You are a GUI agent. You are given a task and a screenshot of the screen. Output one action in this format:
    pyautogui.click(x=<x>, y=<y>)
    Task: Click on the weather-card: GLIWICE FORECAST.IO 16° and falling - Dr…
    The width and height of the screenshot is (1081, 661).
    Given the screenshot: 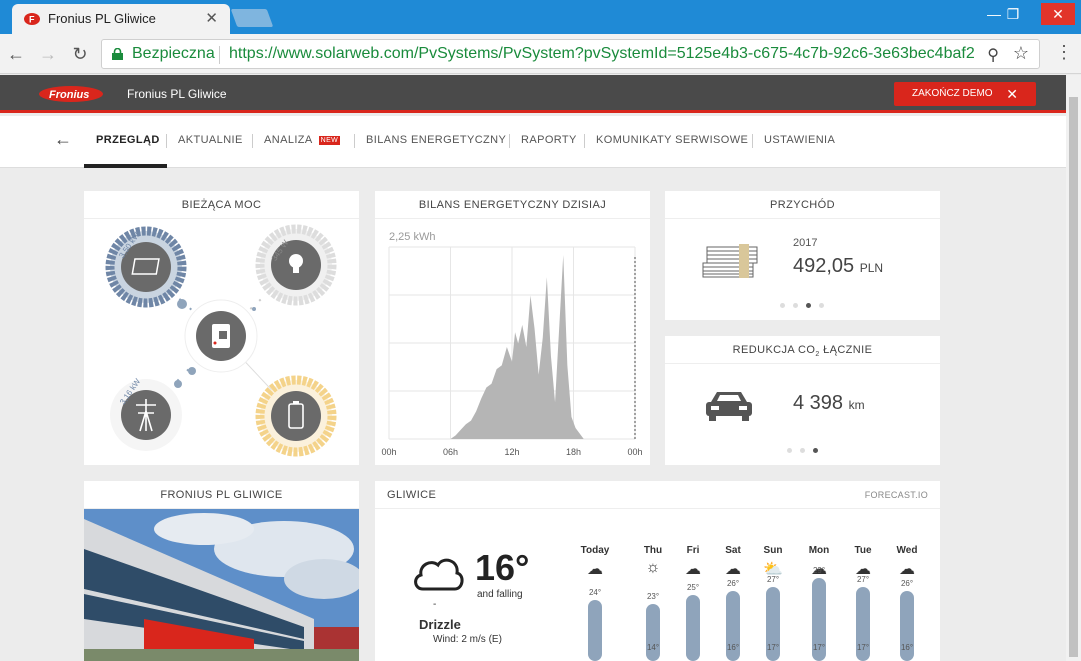 What is the action you would take?
    pyautogui.click(x=657, y=571)
    